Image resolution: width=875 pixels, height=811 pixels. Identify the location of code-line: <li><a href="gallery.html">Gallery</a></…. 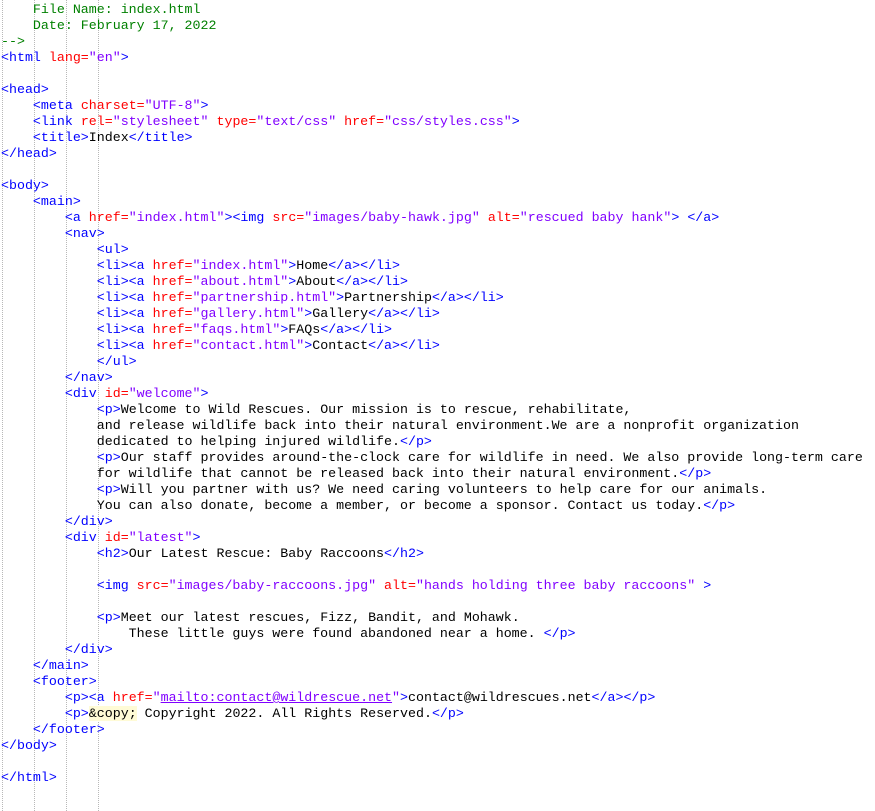
(438, 314).